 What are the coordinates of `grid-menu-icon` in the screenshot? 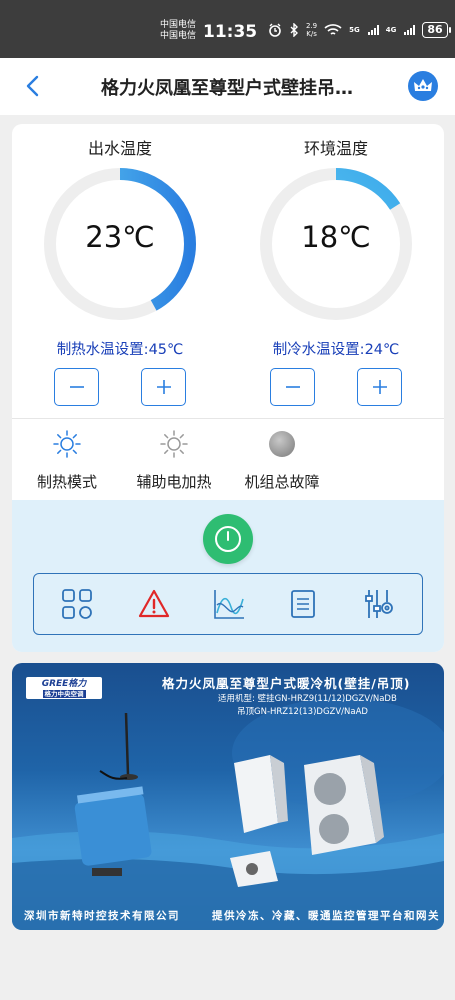 It's located at (77, 604).